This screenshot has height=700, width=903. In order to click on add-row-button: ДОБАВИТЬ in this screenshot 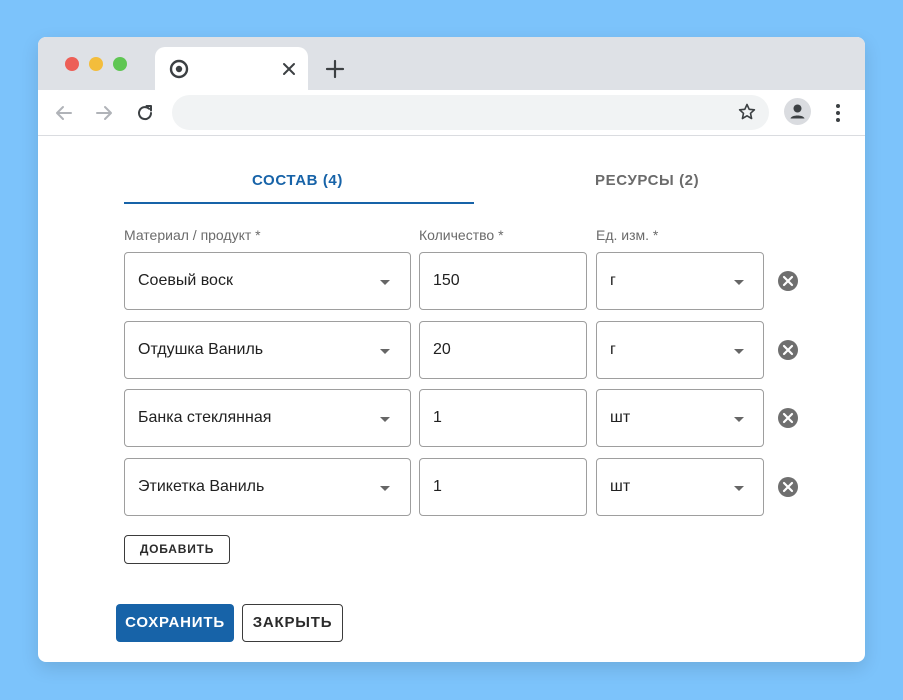, I will do `click(177, 549)`.